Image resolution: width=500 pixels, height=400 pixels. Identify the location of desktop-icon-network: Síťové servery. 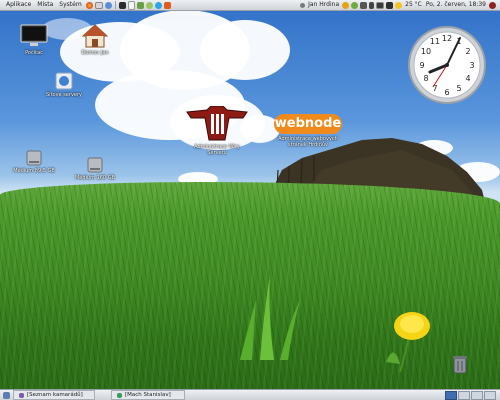
(64, 85).